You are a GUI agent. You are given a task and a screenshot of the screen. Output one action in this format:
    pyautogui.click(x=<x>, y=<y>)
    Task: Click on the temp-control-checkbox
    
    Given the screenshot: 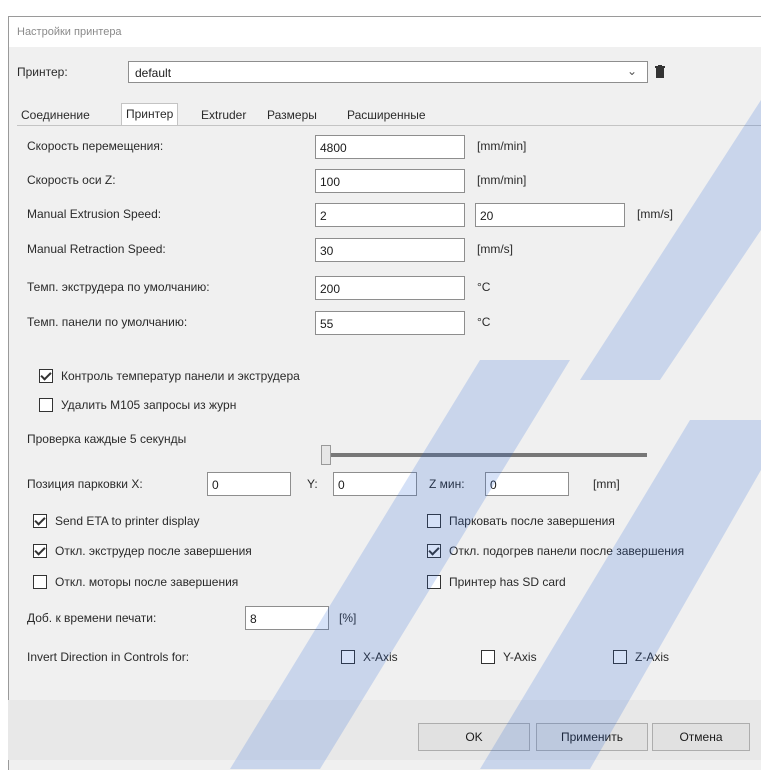 What is the action you would take?
    pyautogui.click(x=46, y=376)
    